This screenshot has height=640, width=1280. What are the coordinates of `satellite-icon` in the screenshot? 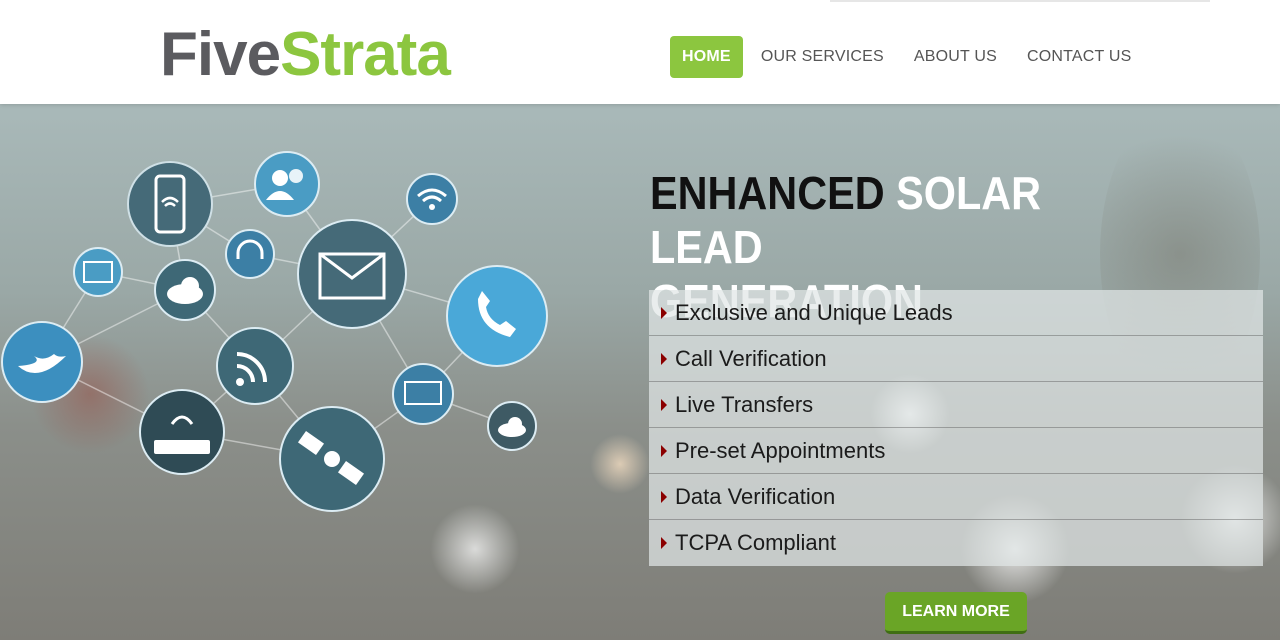 It's located at (332, 459).